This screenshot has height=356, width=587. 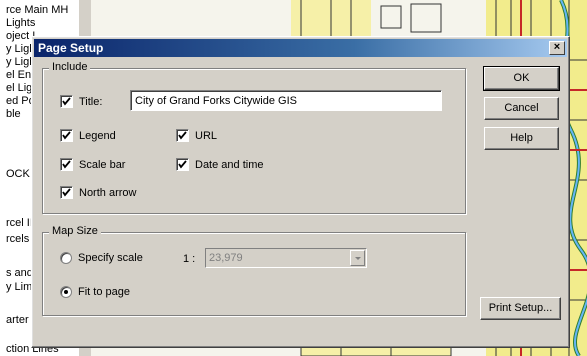 What do you see at coordinates (286, 100) in the screenshot?
I see `title-input` at bounding box center [286, 100].